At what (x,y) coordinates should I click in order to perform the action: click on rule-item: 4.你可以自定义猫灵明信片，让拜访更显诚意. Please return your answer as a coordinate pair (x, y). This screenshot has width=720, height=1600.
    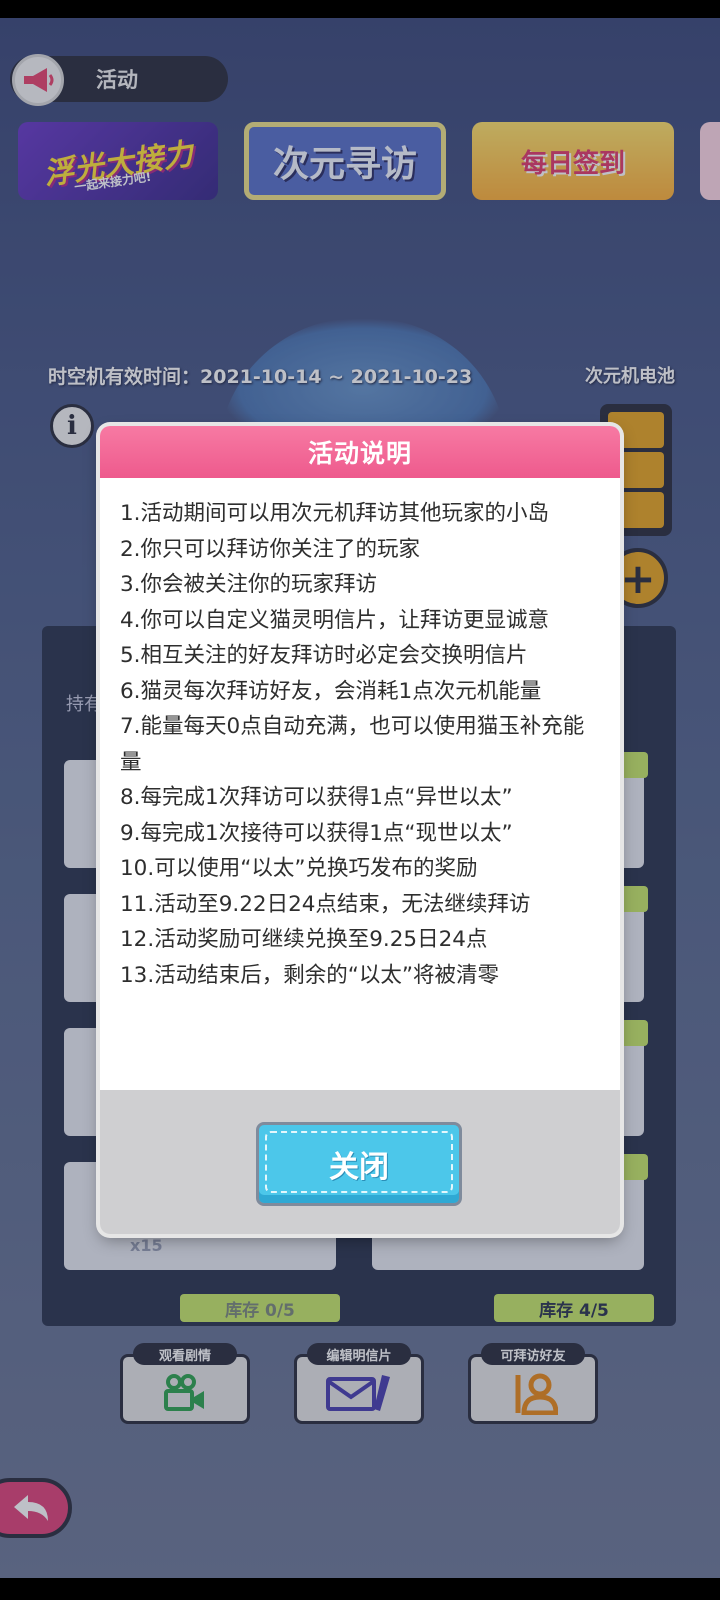
    Looking at the image, I should click on (335, 620).